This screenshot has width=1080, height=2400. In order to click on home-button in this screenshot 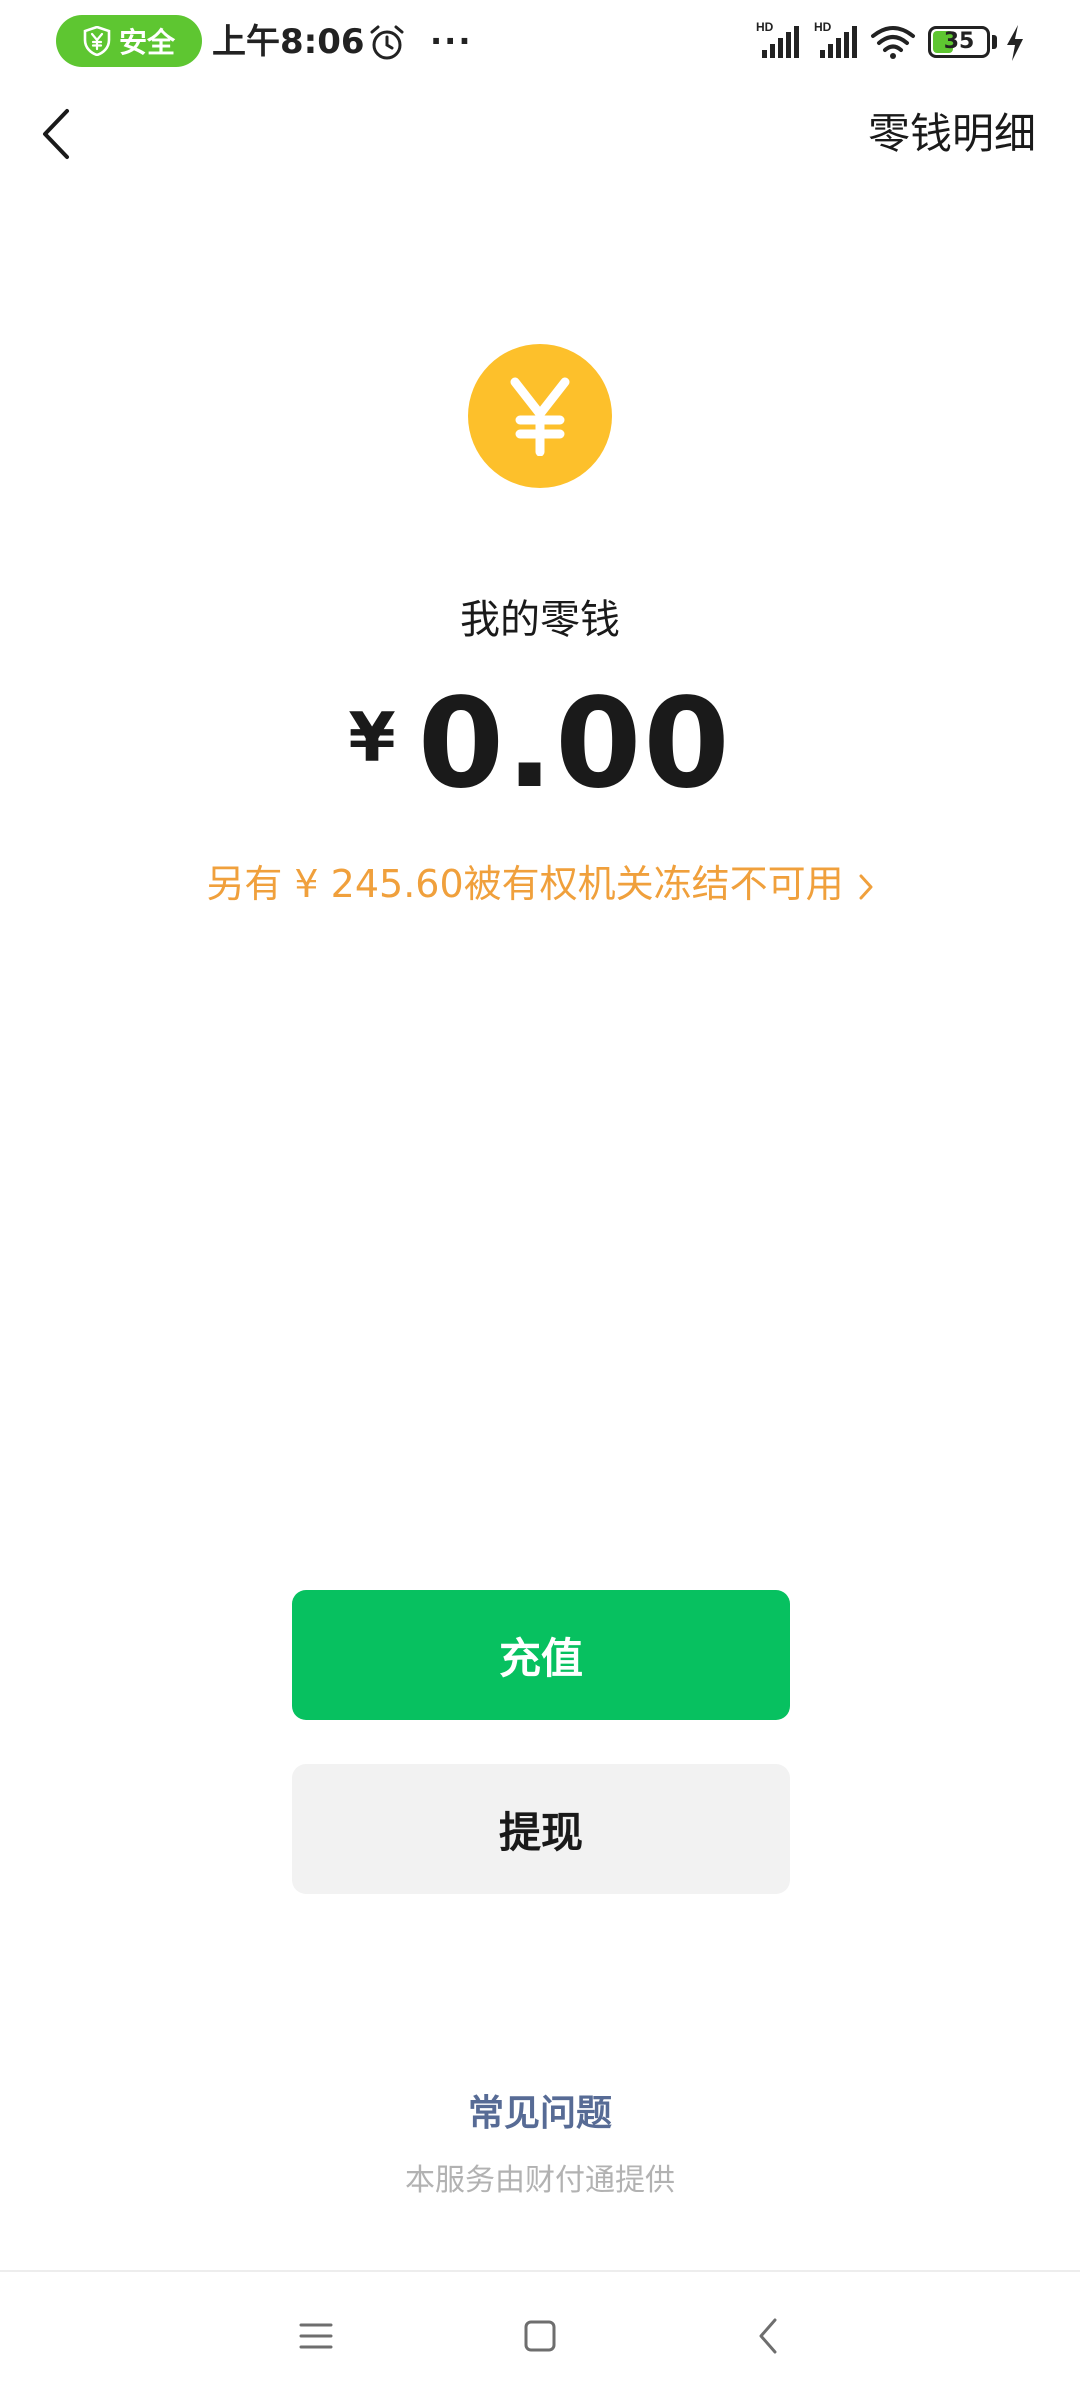, I will do `click(540, 2336)`.